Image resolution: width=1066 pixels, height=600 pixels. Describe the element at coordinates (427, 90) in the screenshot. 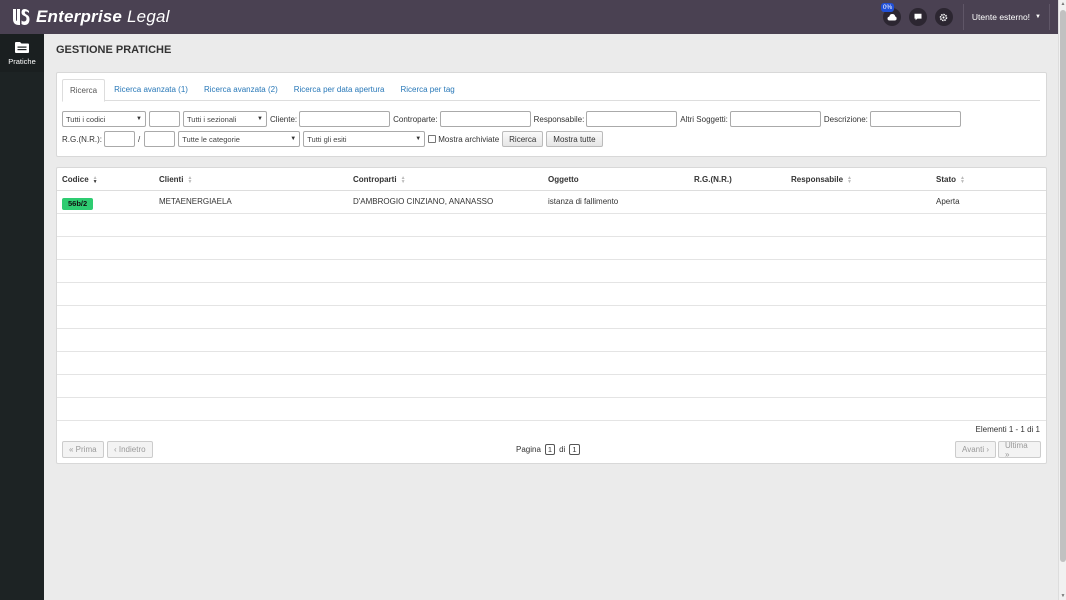

I see `tab-ricerca-tag: Ricerca per tag` at that location.